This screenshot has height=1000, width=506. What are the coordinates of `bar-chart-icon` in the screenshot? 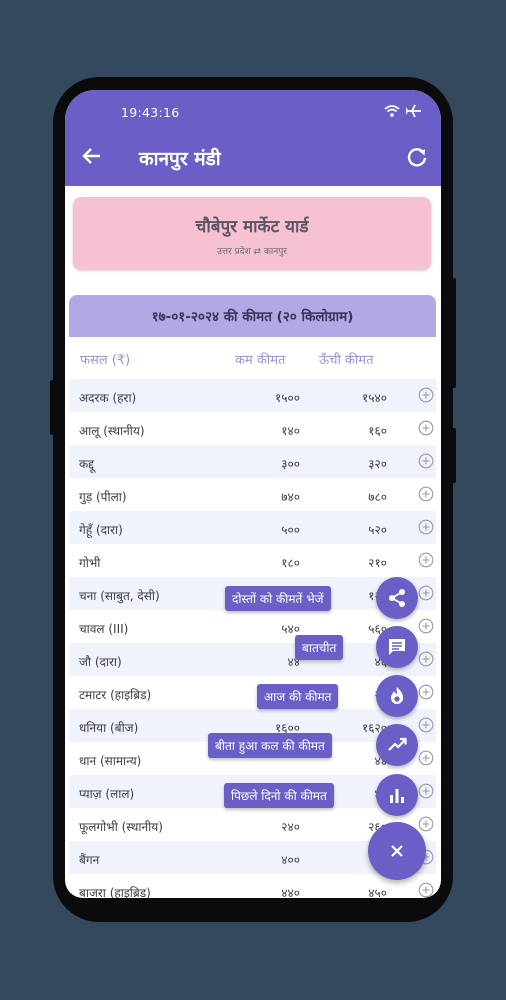 It's located at (397, 796).